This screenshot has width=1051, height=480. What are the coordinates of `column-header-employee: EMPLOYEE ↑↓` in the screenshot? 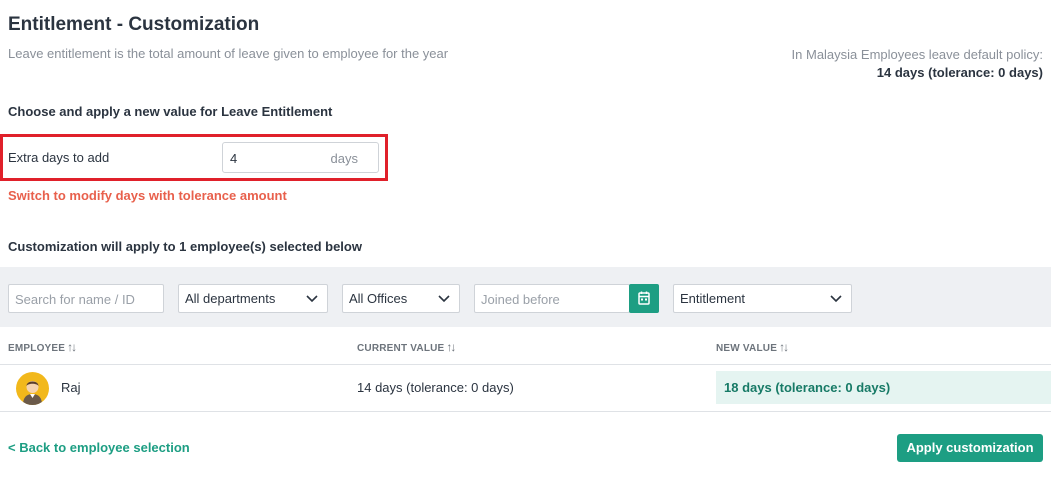 It's located at (42, 347).